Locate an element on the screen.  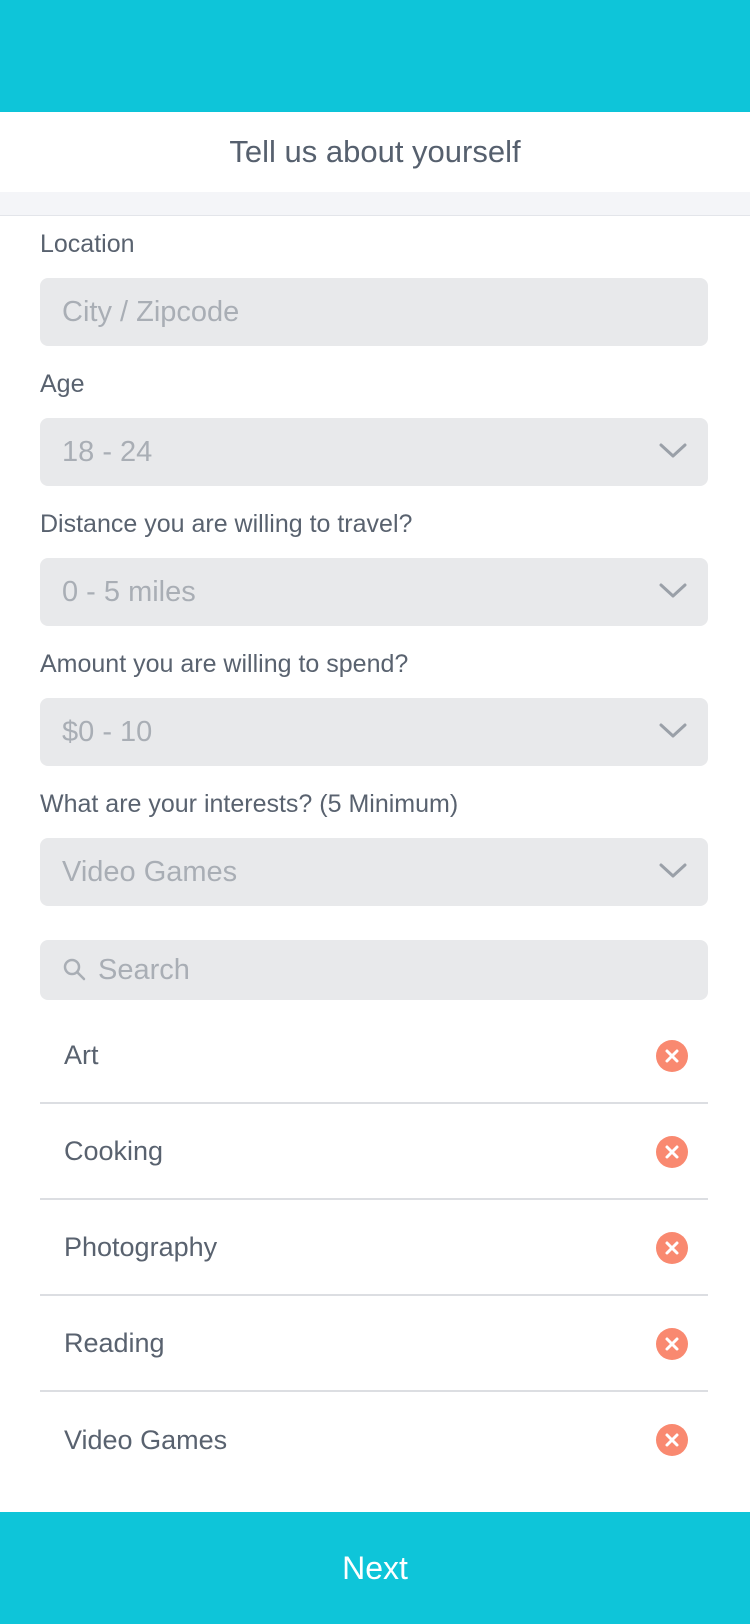
header-bar: Tell us about yourself is located at coordinates (375, 152).